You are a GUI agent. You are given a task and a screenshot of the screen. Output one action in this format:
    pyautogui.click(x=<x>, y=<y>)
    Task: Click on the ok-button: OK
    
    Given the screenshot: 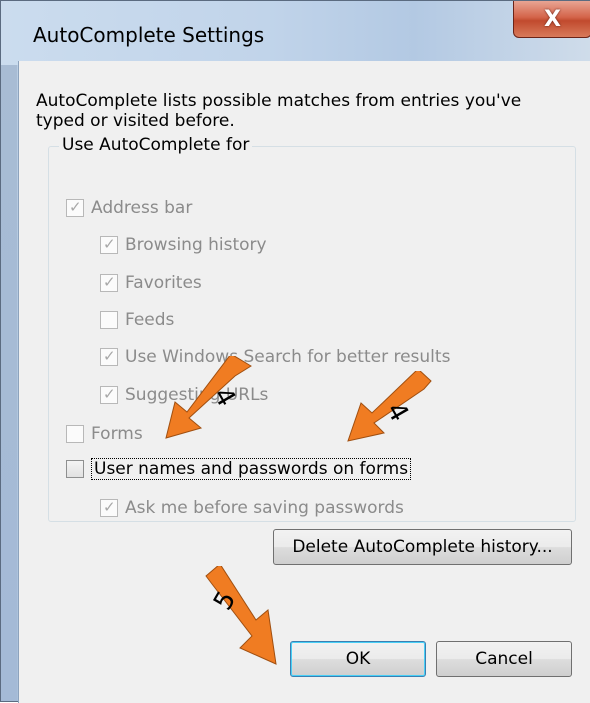 What is the action you would take?
    pyautogui.click(x=358, y=659)
    